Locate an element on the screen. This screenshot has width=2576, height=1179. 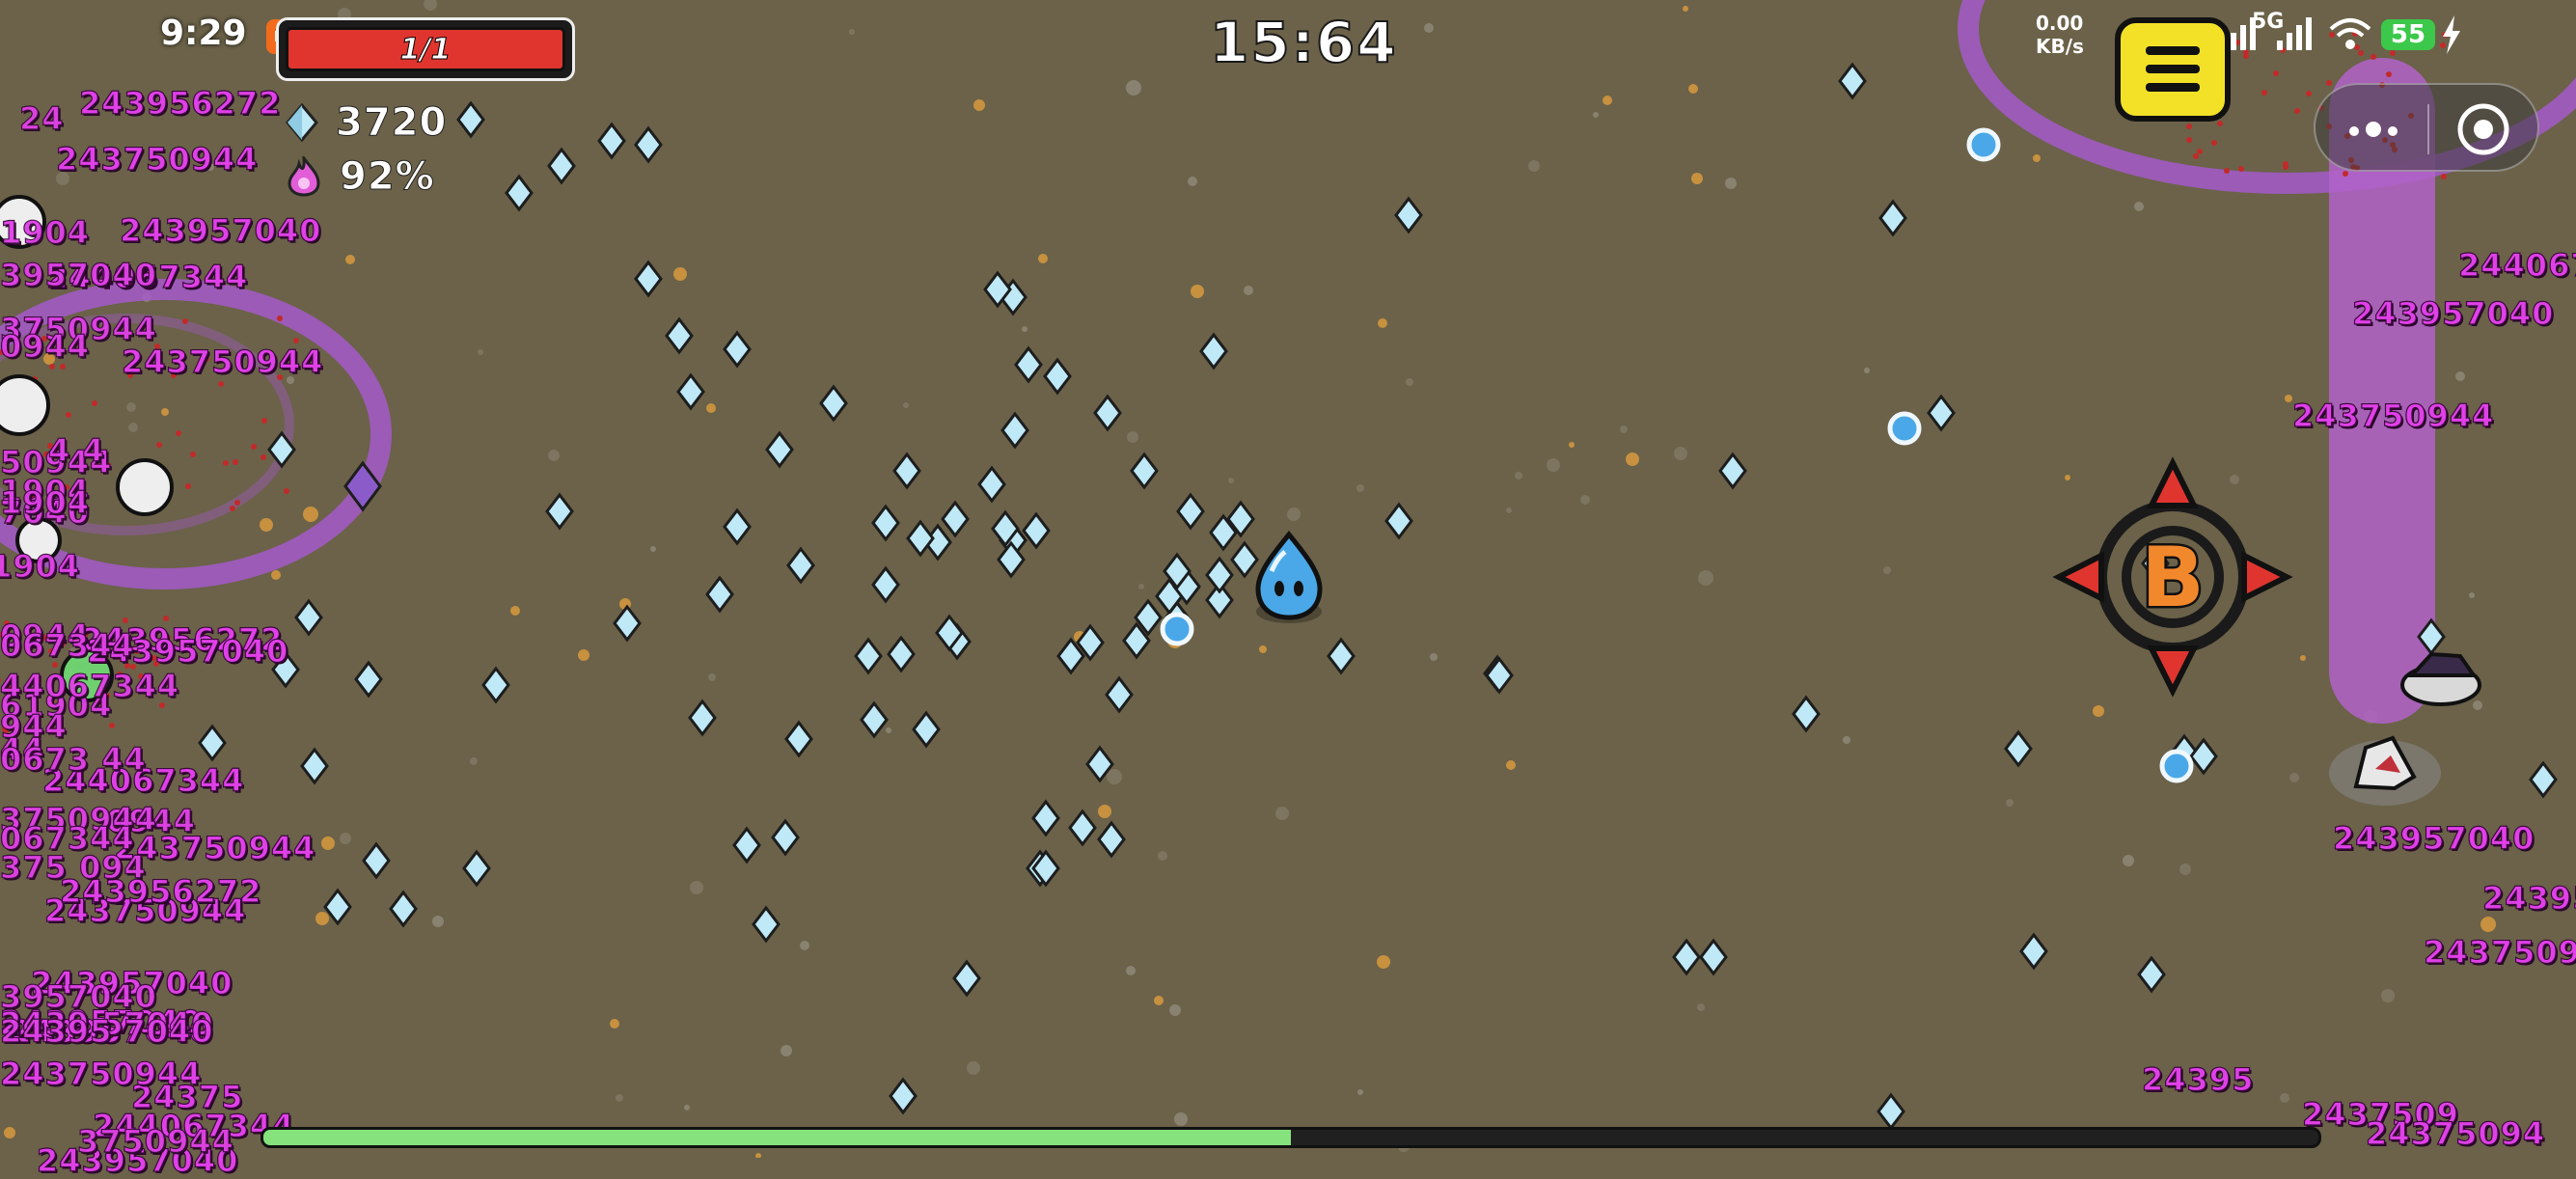
skill-label: B is located at coordinates (2173, 578).